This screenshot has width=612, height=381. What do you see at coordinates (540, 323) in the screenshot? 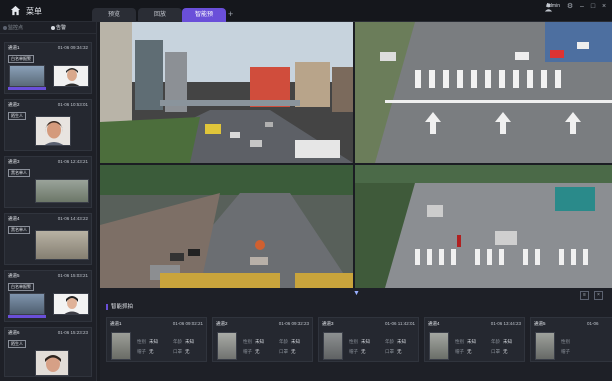
I see `capture-channel: 通道5` at bounding box center [540, 323].